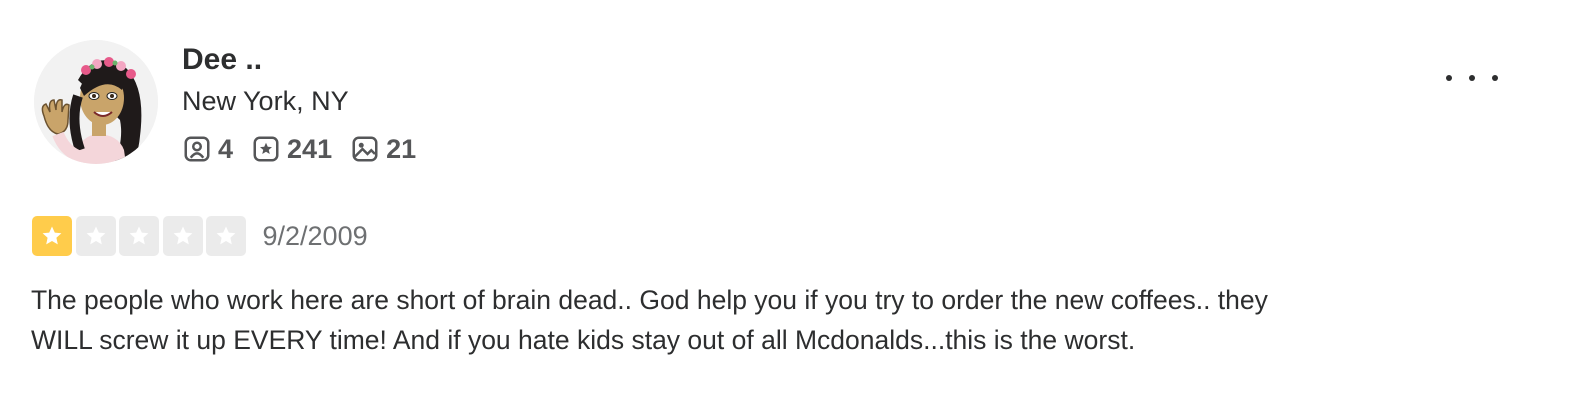 This screenshot has height=418, width=1582. I want to click on reviews-count: 241, so click(310, 149).